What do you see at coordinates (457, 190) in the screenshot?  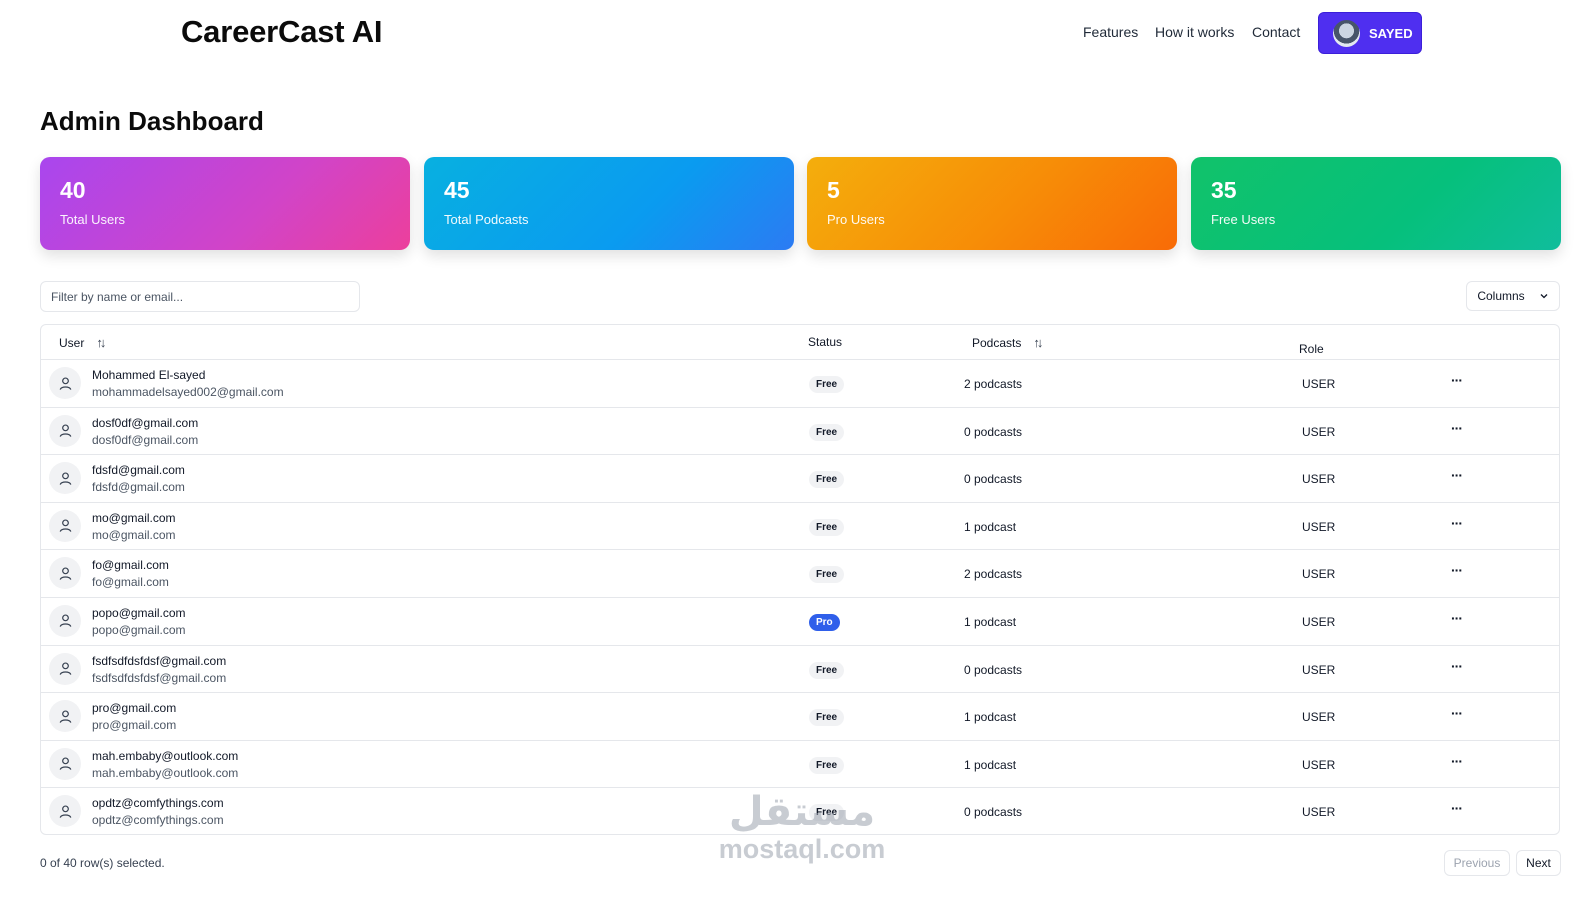 I see `stat-value: 45` at bounding box center [457, 190].